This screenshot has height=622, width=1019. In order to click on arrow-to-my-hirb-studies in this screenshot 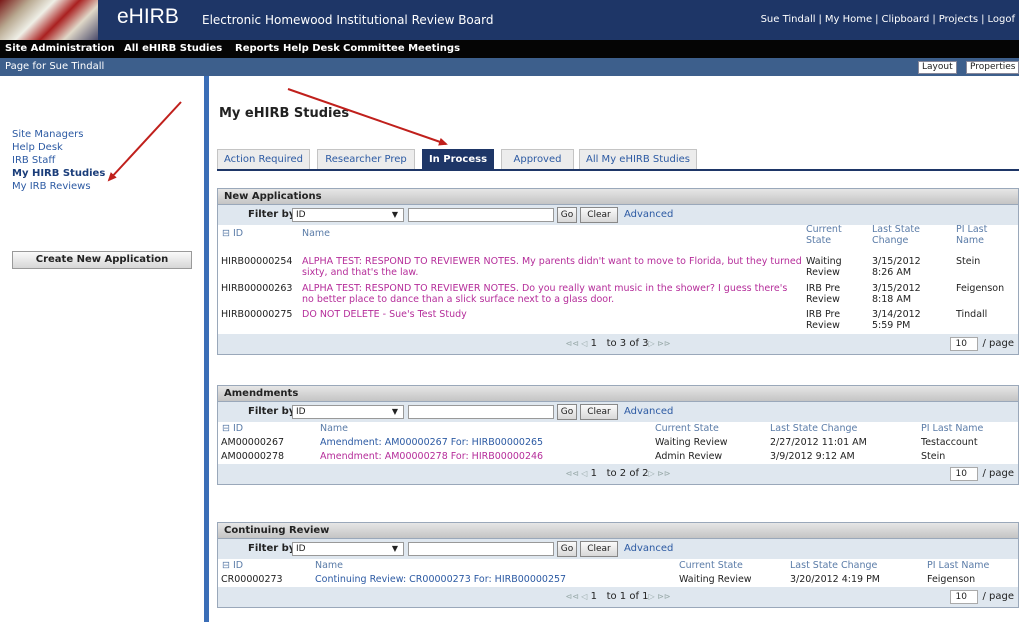, I will do `click(144, 141)`.